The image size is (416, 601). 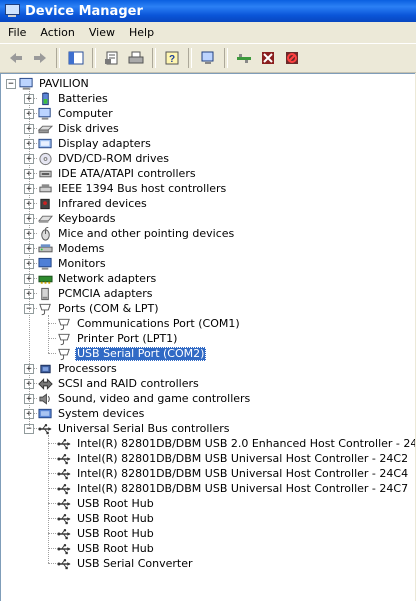 I want to click on properties-icon, so click(x=112, y=58).